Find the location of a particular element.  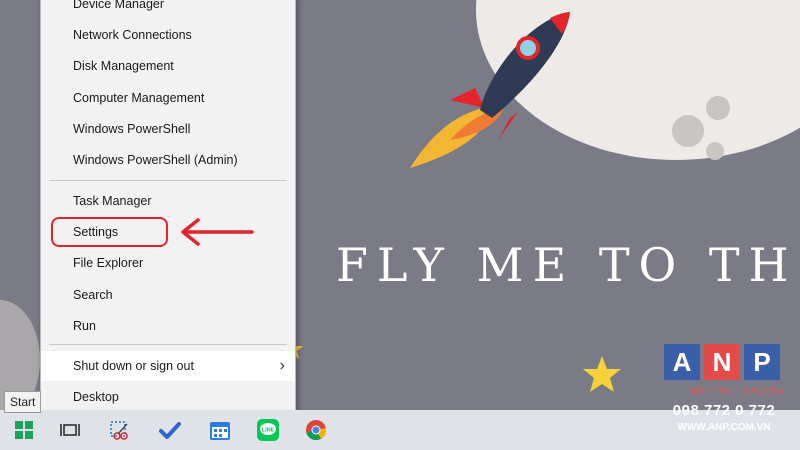

start-tooltip: Start is located at coordinates (23, 402).